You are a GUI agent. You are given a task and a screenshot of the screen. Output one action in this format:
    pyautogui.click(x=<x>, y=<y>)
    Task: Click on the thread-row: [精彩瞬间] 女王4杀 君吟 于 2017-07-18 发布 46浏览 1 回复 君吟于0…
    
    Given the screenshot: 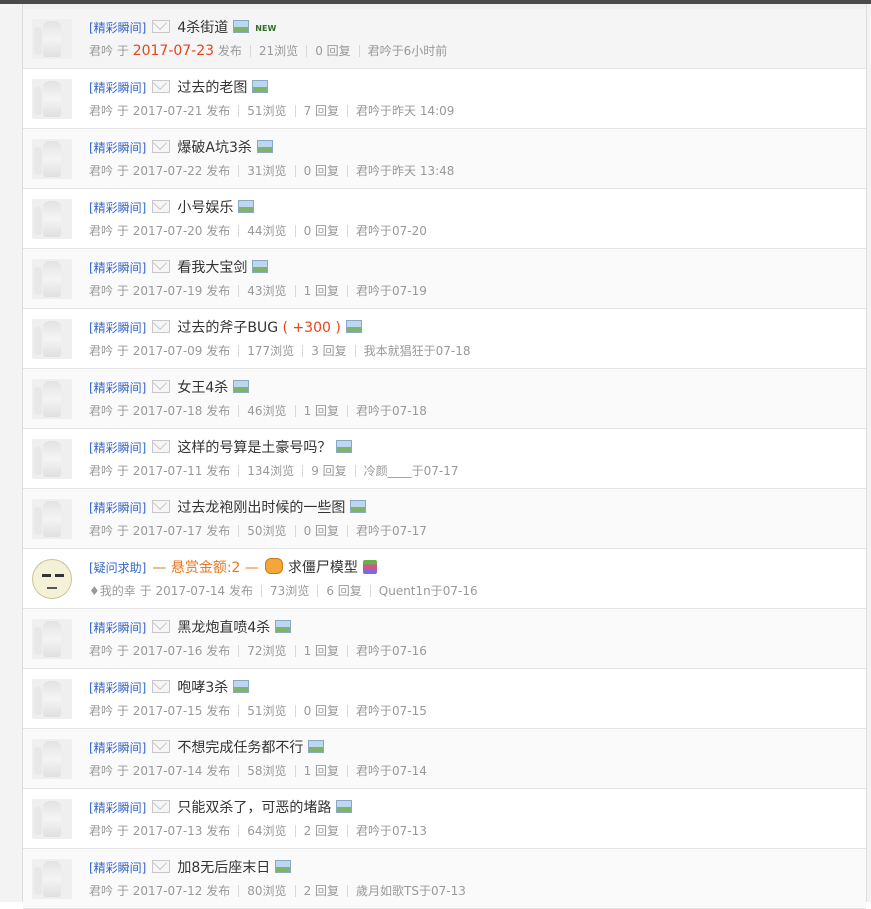 What is the action you would take?
    pyautogui.click(x=444, y=399)
    